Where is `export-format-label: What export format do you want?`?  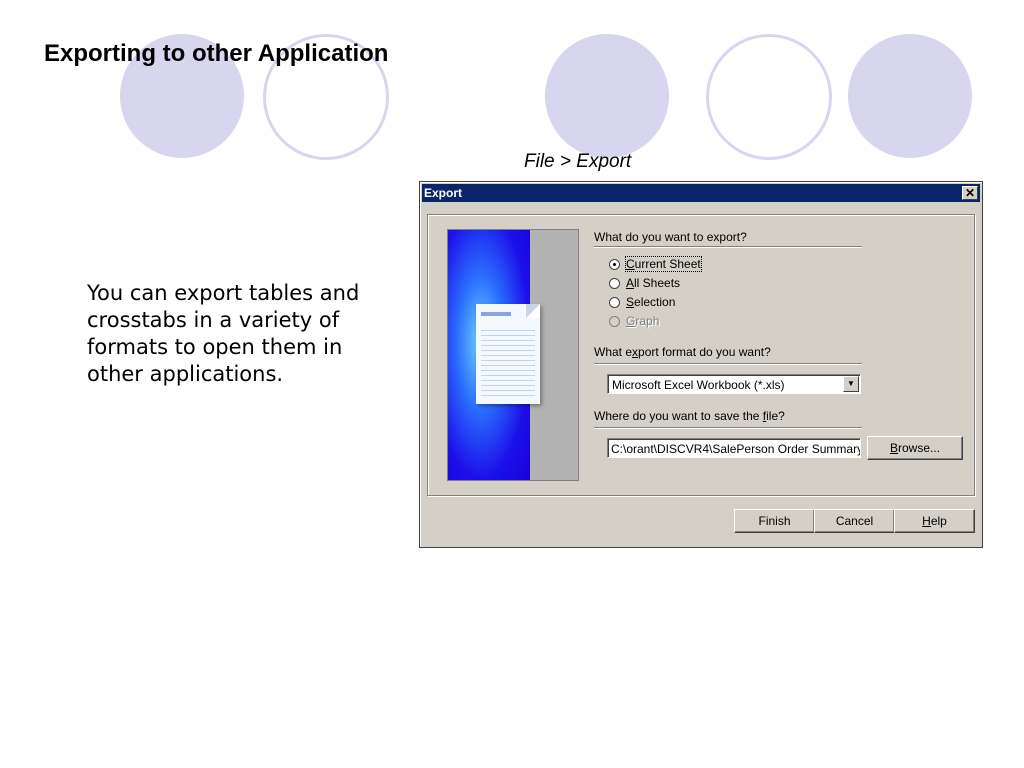
export-format-label: What export format do you want? is located at coordinates (682, 352).